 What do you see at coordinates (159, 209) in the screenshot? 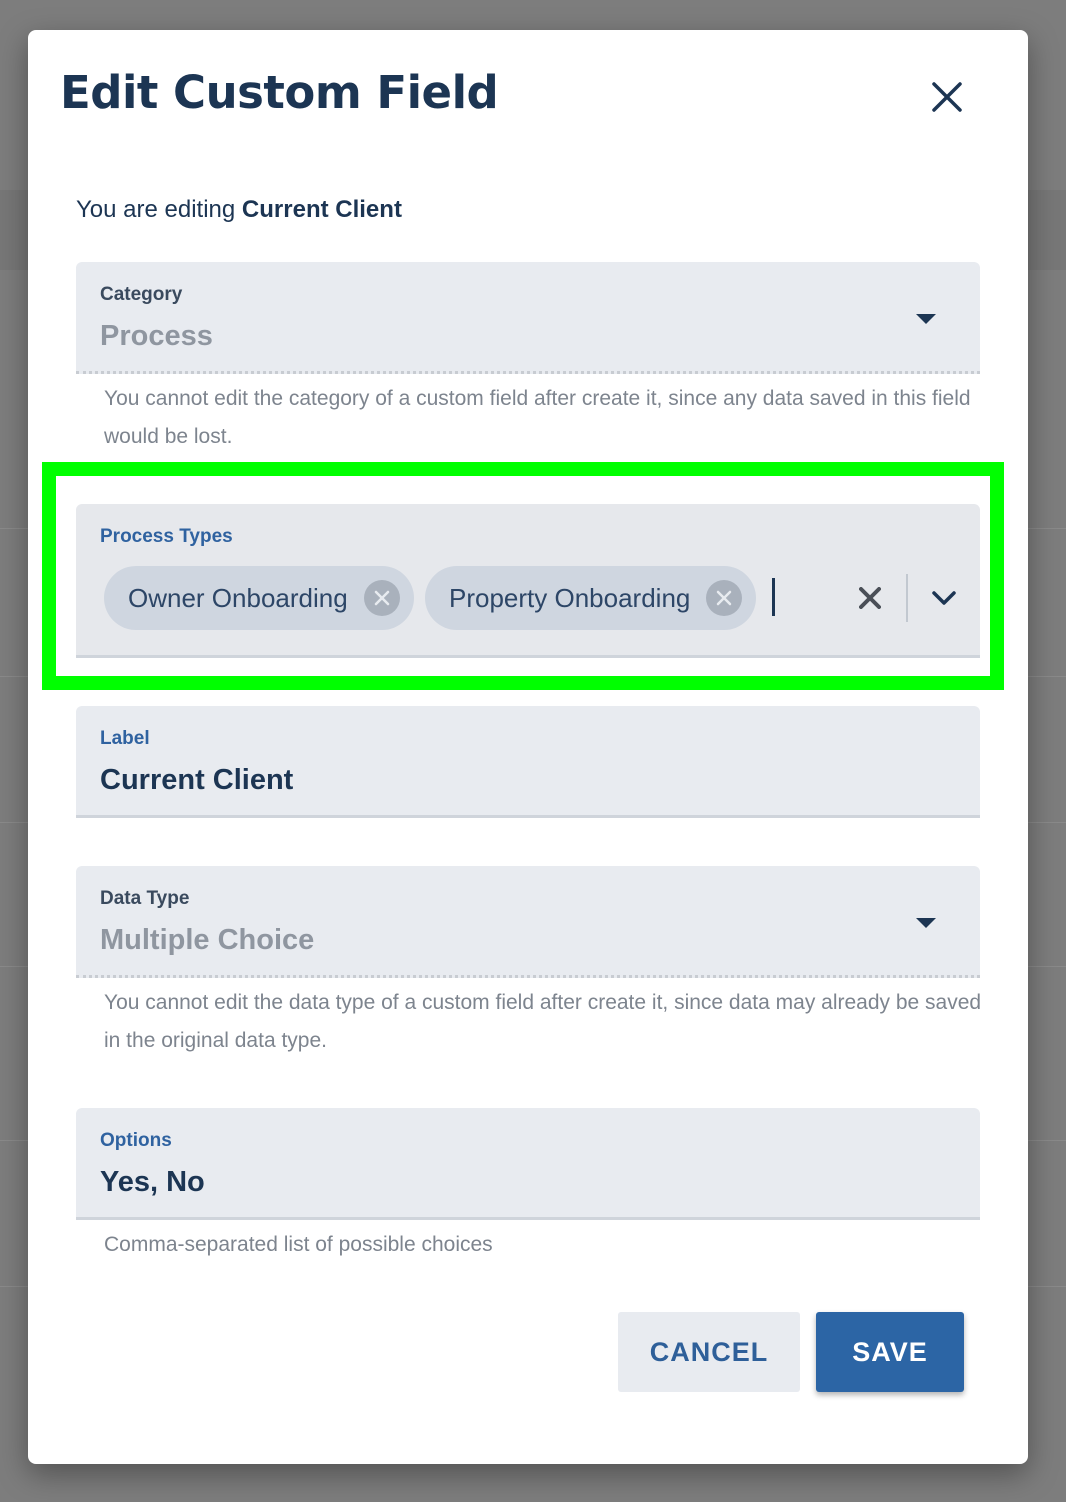
I see `editing-prefix: You are editing` at bounding box center [159, 209].